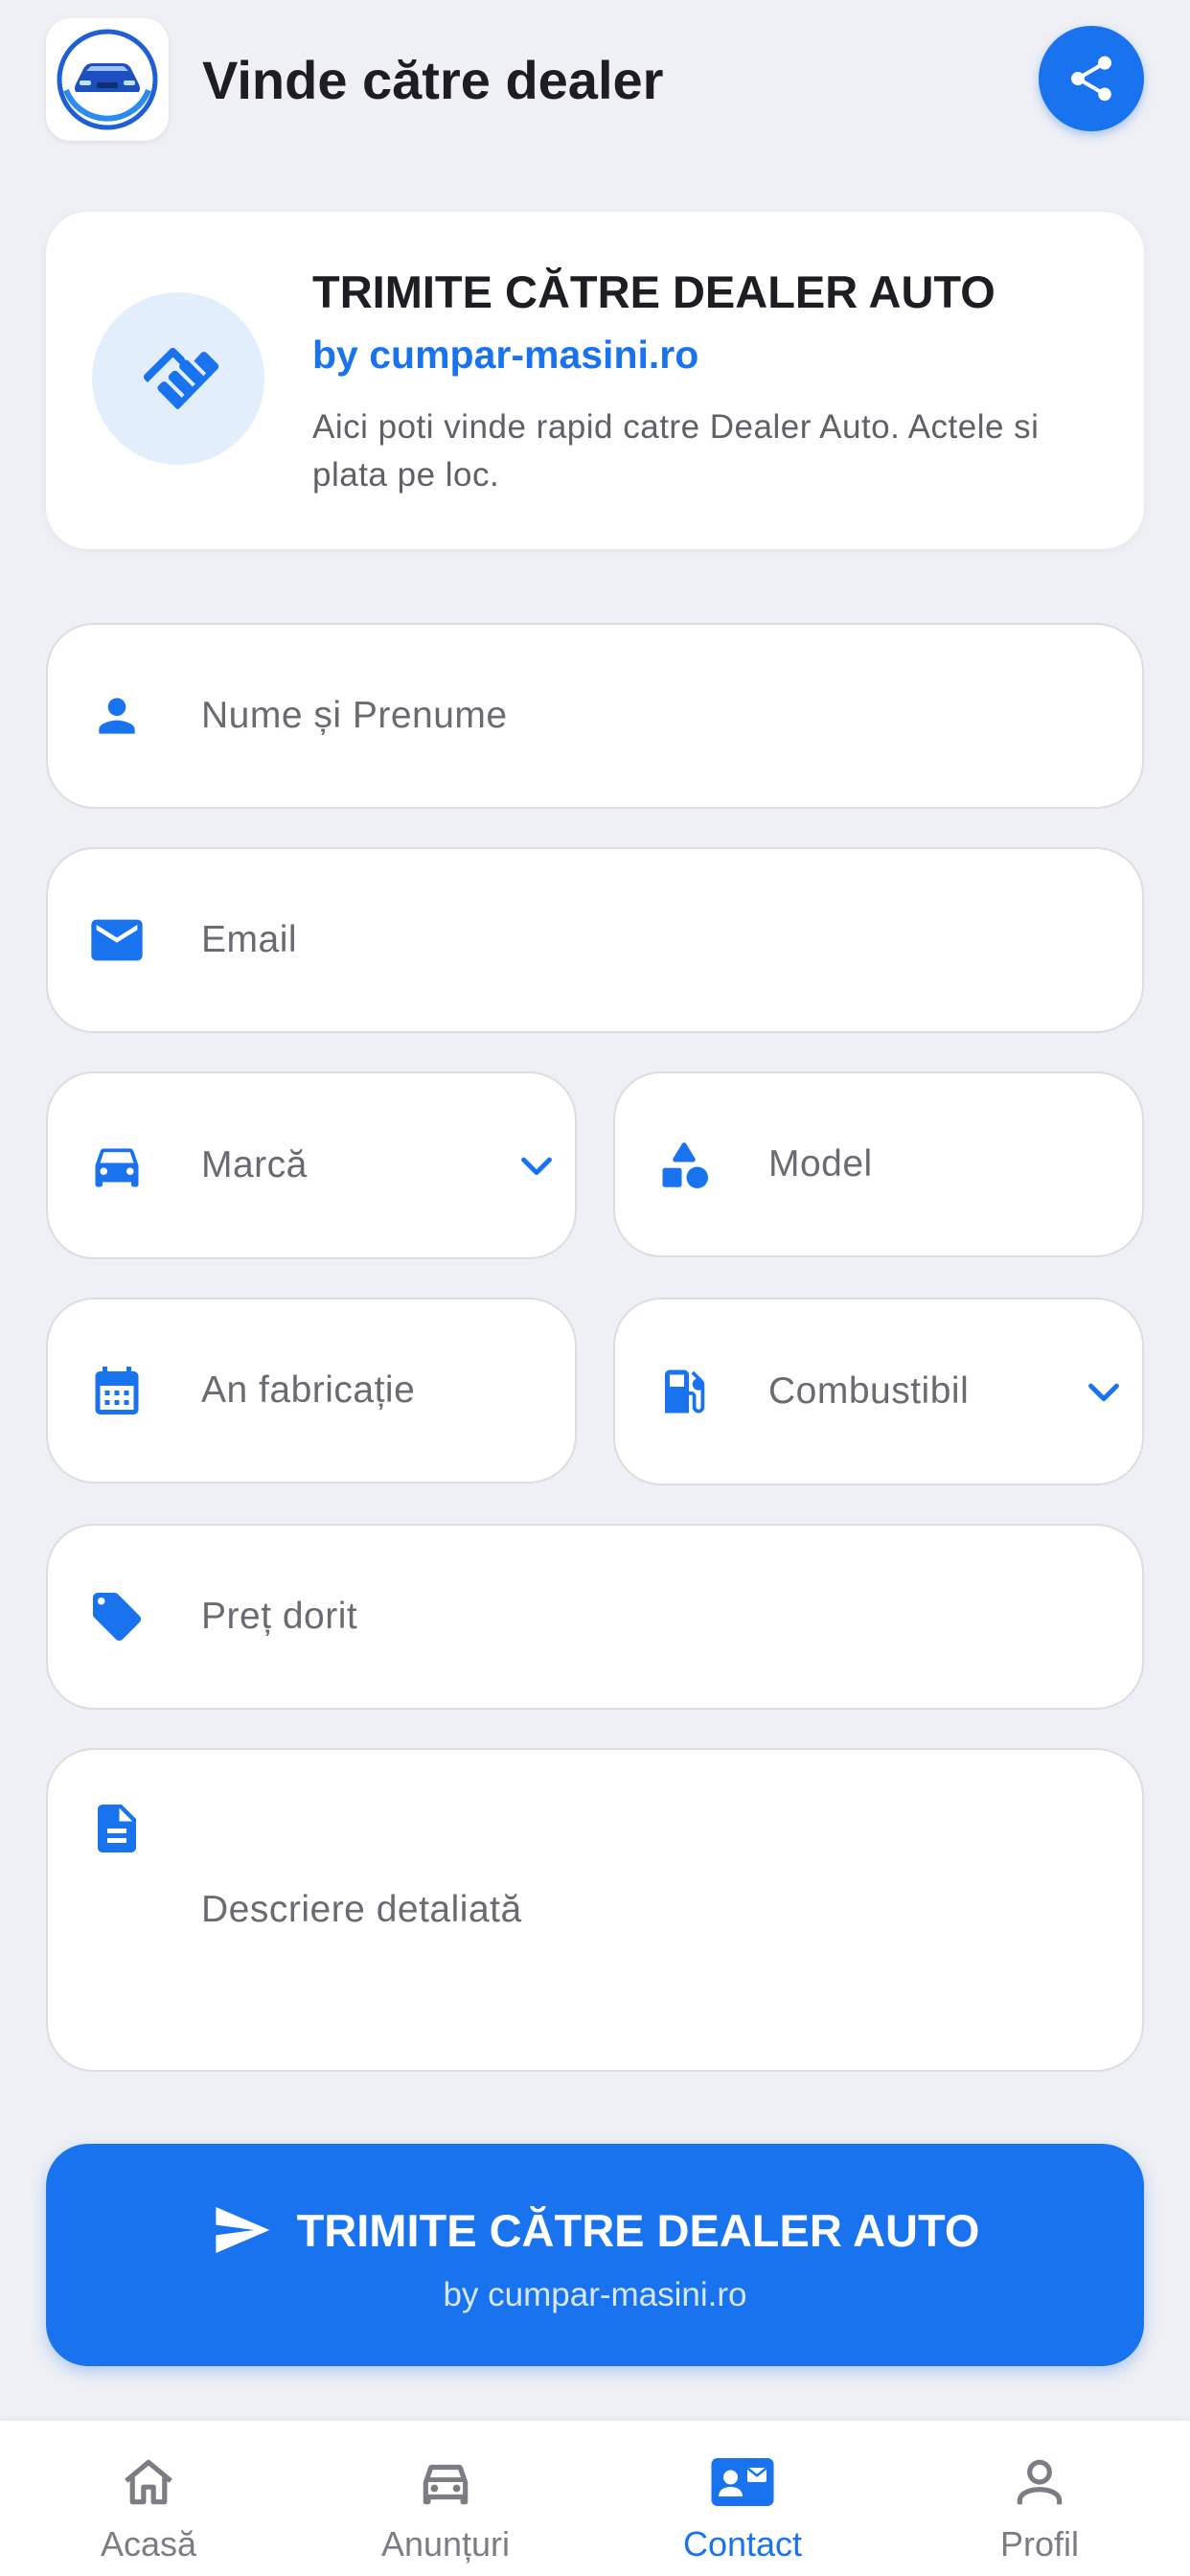  I want to click on nav-label-profile: Profil, so click(1039, 2544).